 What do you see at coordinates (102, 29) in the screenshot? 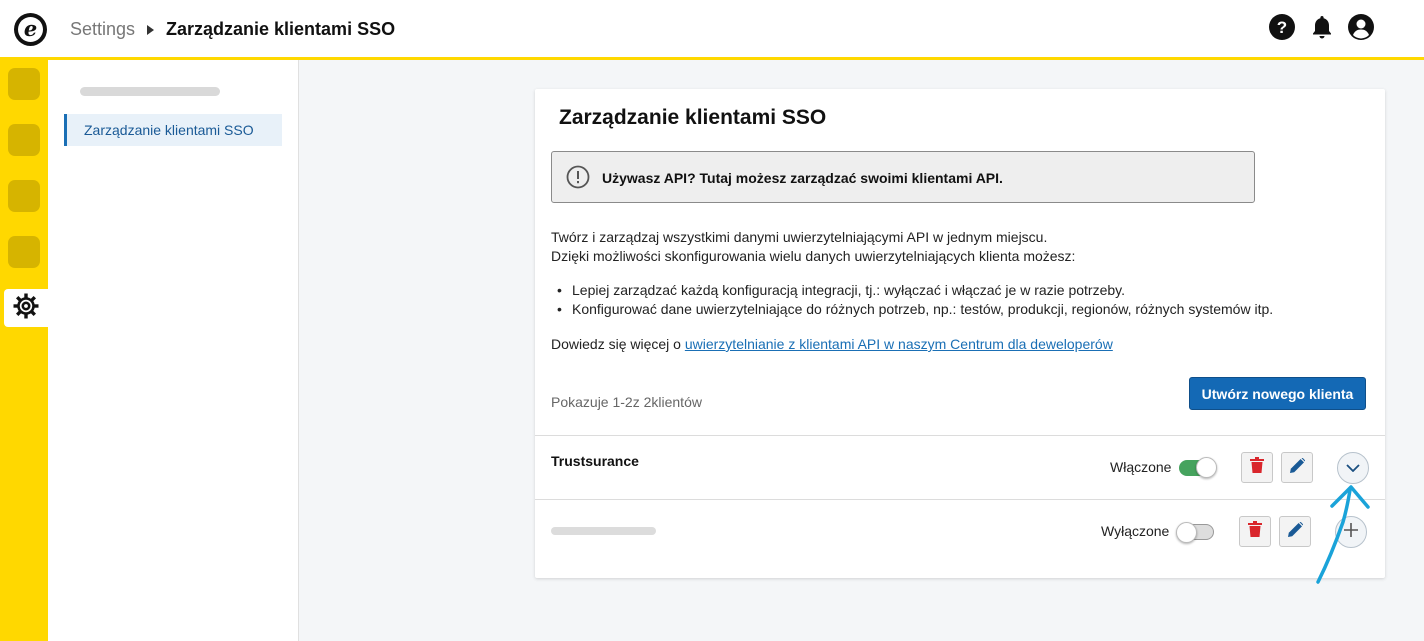
I see `breadcrumb-settings-link: Settings` at bounding box center [102, 29].